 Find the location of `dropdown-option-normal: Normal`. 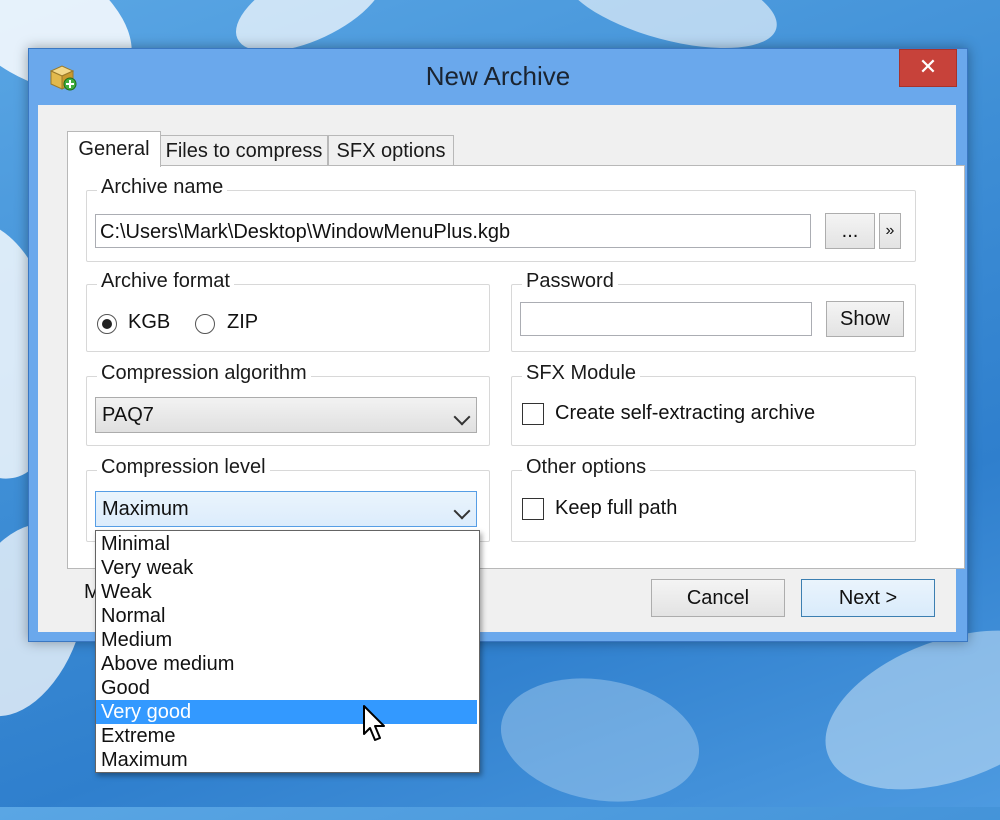

dropdown-option-normal: Normal is located at coordinates (286, 616).